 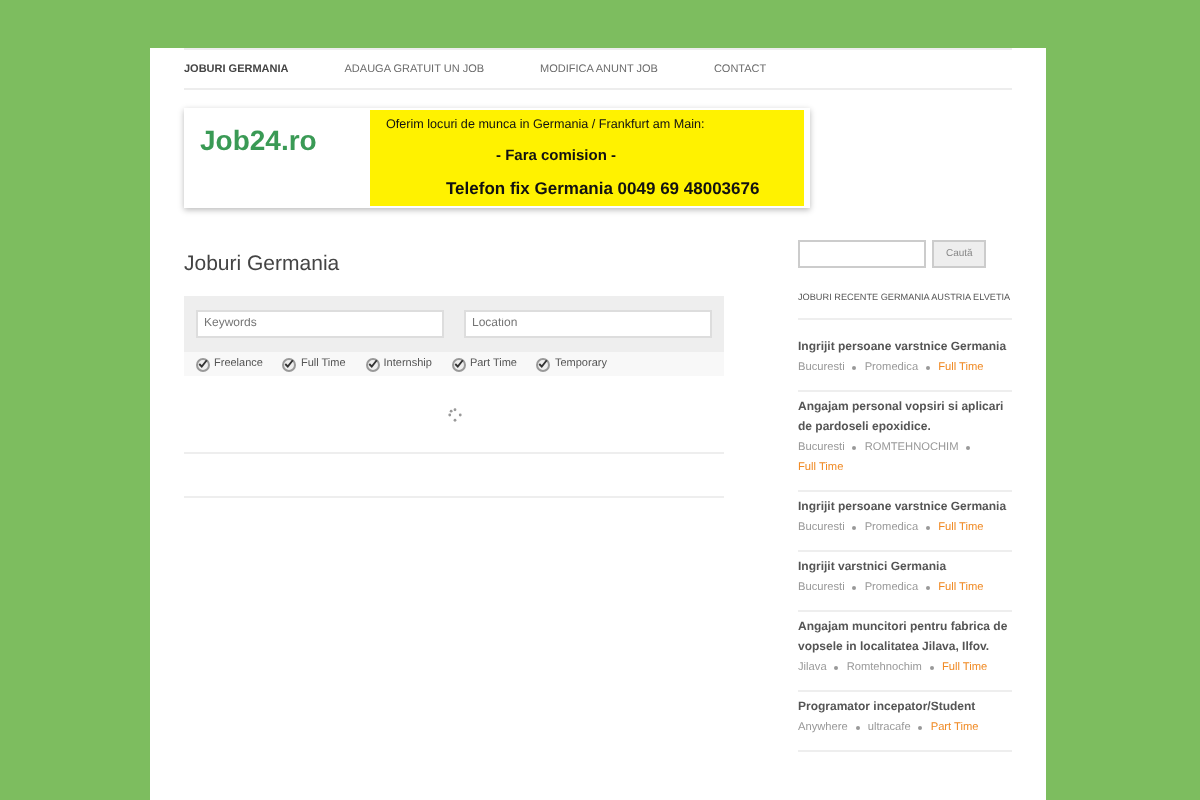 I want to click on loading-spinner-icon, so click(x=454, y=414).